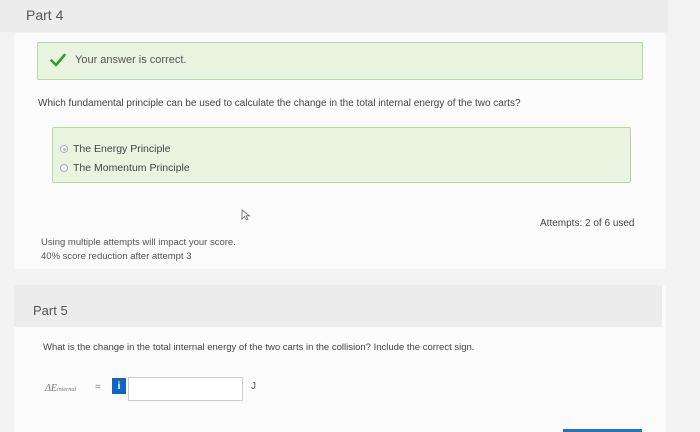  What do you see at coordinates (98, 387) in the screenshot?
I see `equals-sign: =` at bounding box center [98, 387].